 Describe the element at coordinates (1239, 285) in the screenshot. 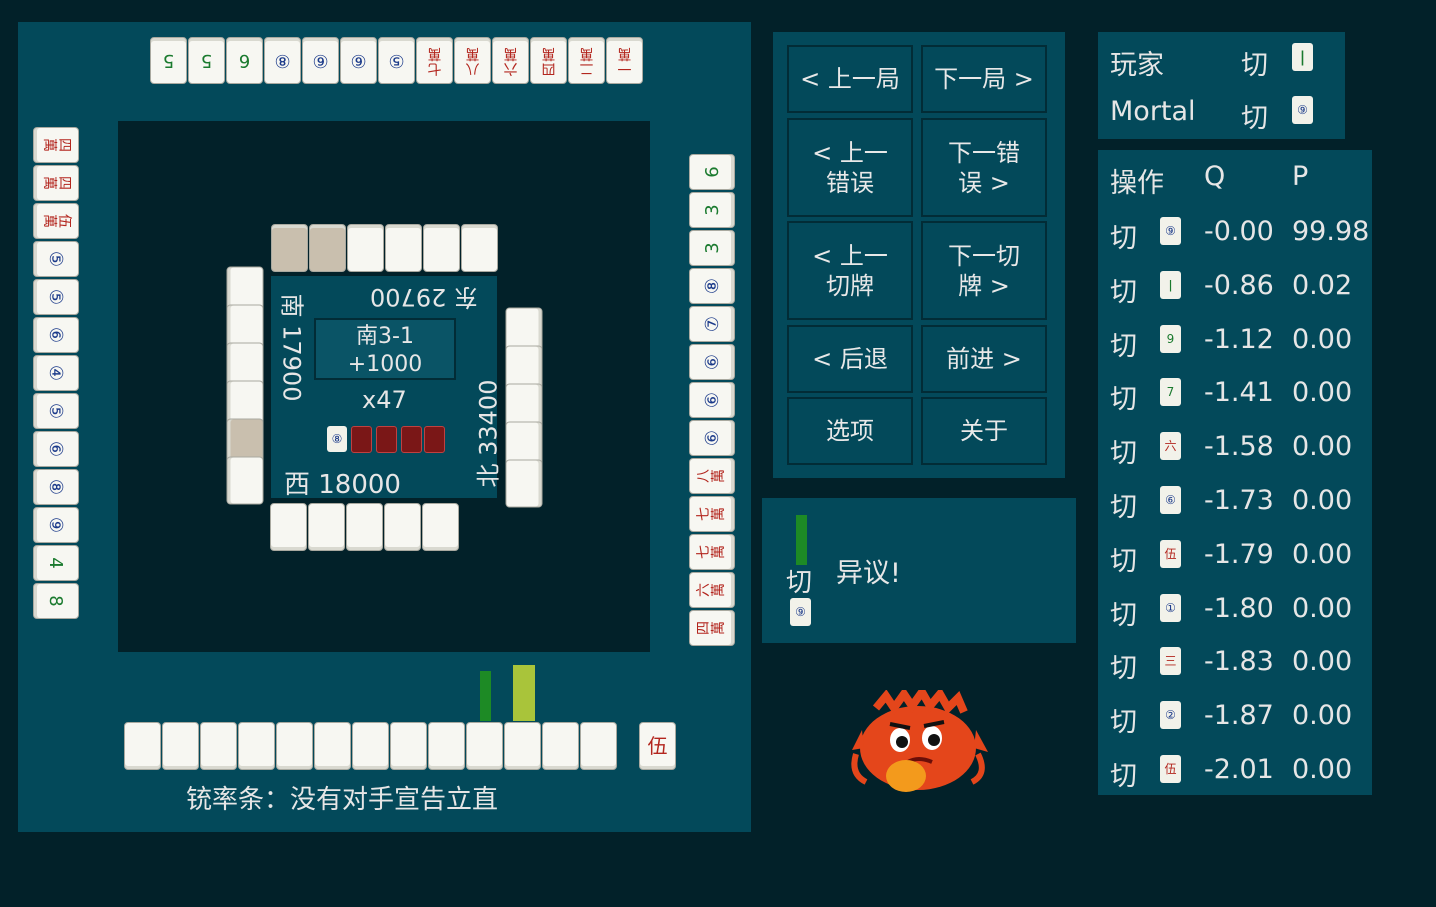

I see `row-q: -0.86` at that location.